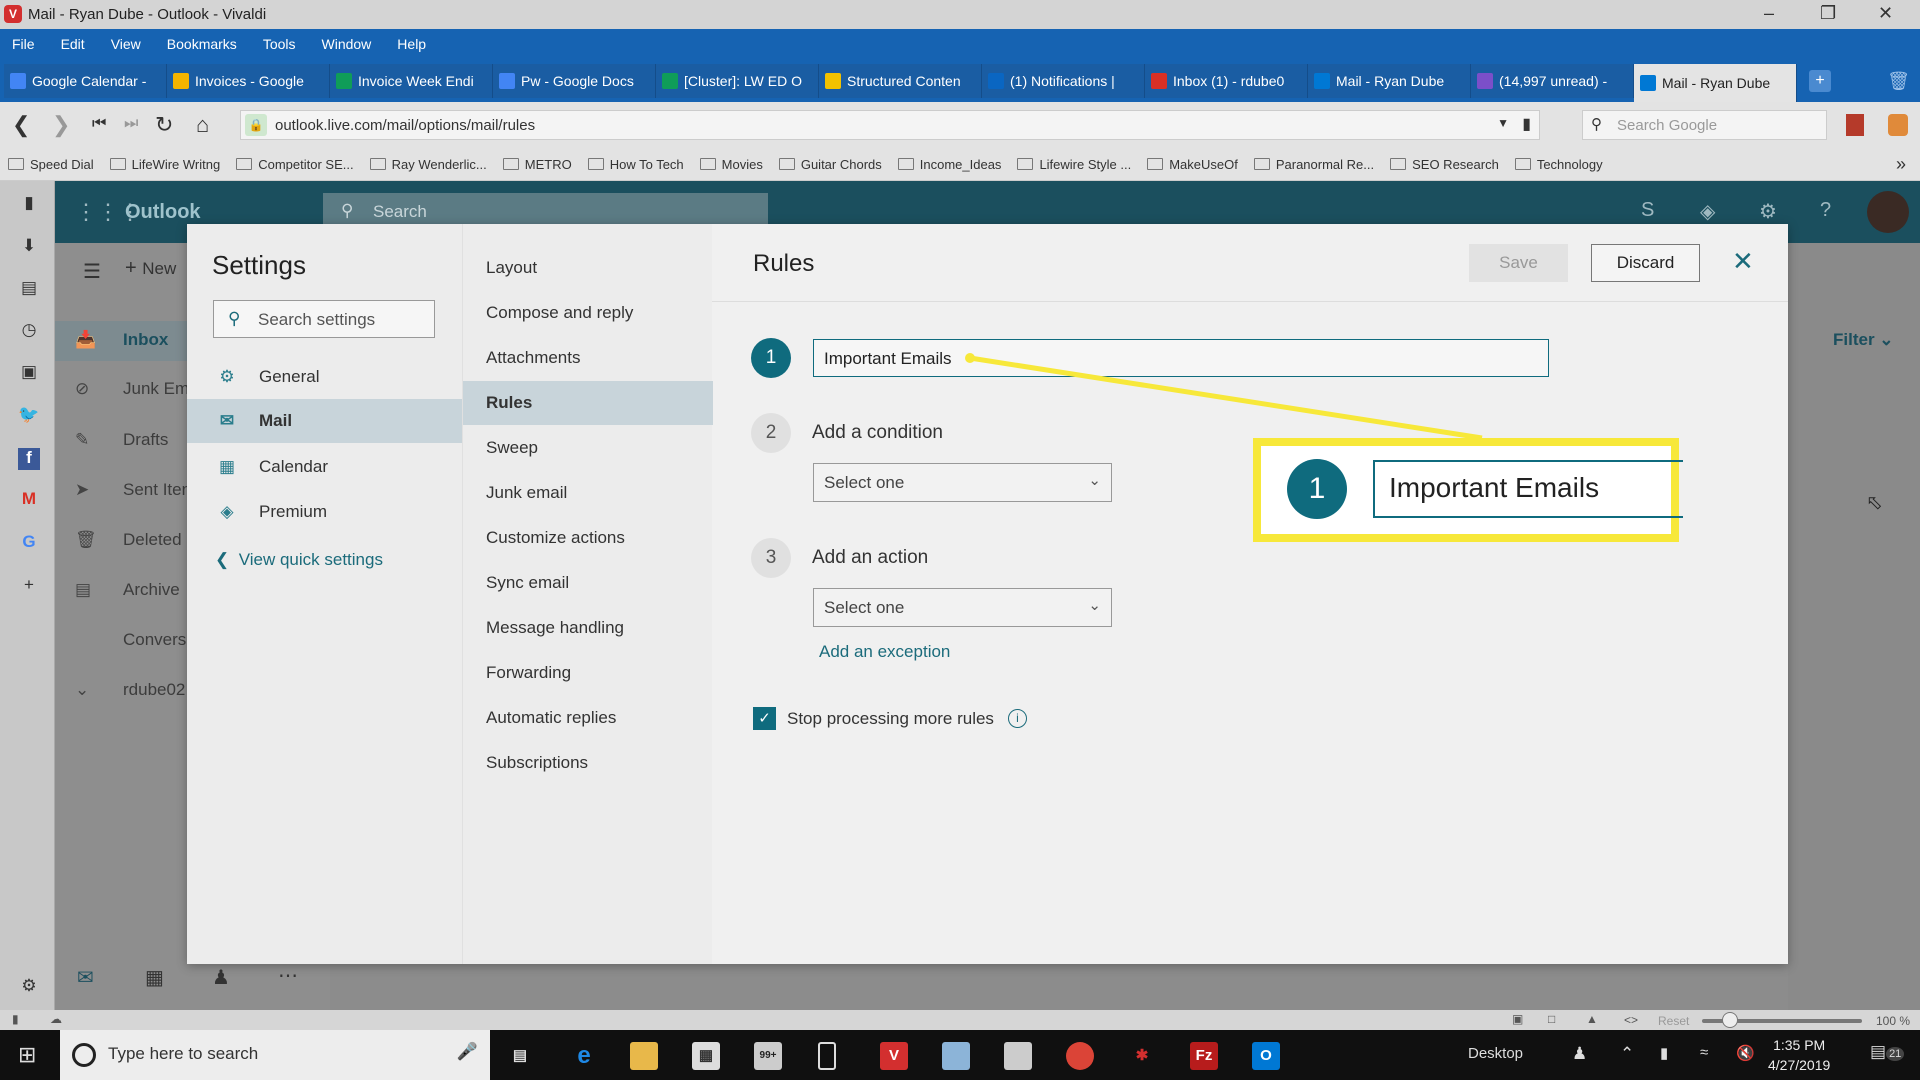 The height and width of the screenshot is (1080, 1920). I want to click on view-quick-settings-link: ❮ View quick settings, so click(299, 560).